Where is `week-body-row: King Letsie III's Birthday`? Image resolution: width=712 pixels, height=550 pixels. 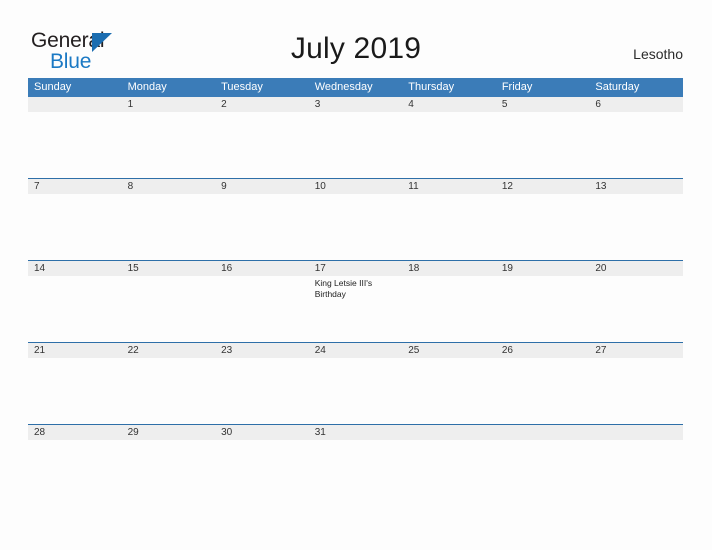
week-body-row: King Letsie III's Birthday is located at coordinates (355, 309).